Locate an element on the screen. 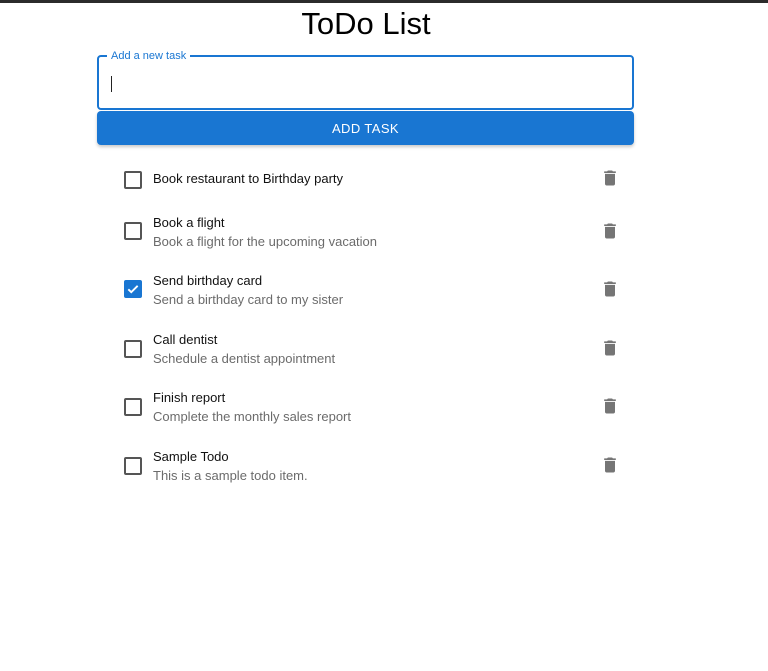 This screenshot has width=768, height=671. todo-title: Sample Todo is located at coordinates (191, 456).